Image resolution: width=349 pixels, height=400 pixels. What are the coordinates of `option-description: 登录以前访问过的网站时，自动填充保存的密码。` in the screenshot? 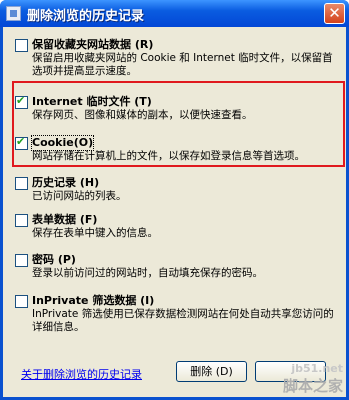 It's located at (147, 273).